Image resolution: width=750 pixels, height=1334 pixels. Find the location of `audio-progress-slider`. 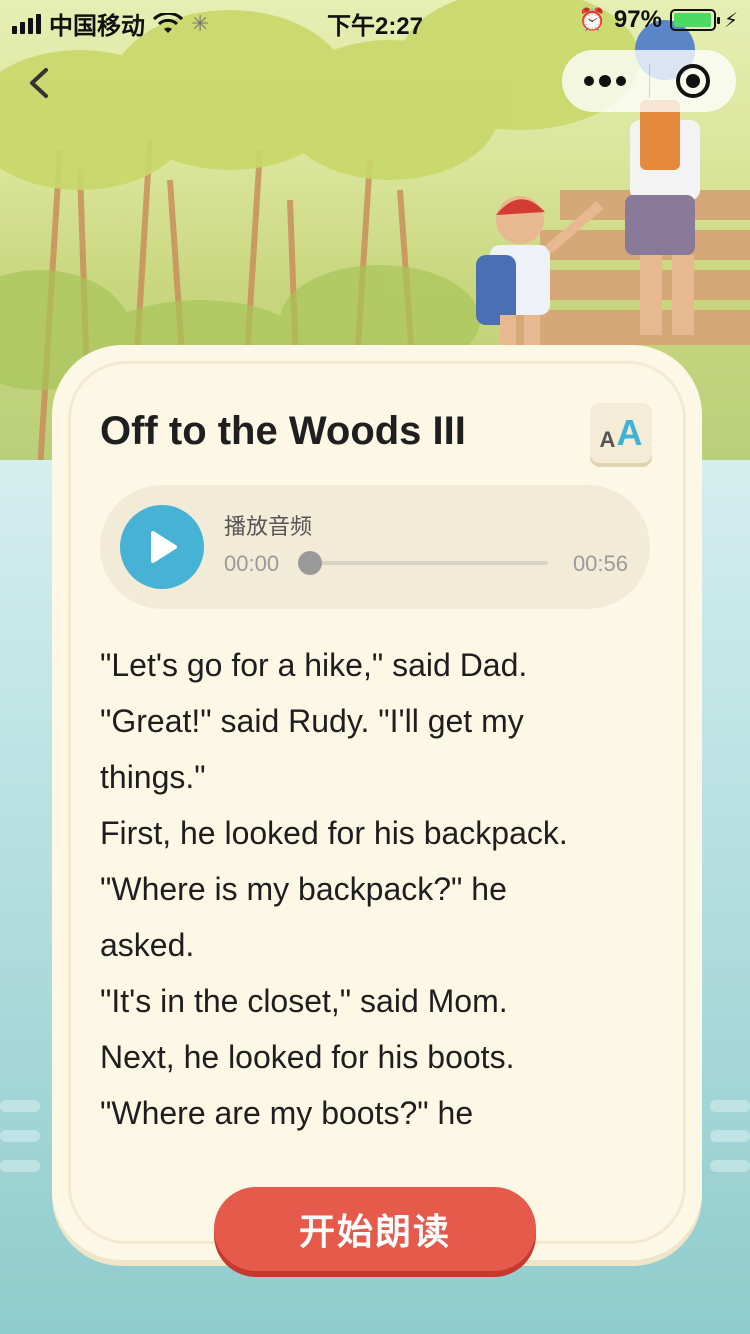

audio-progress-slider is located at coordinates (423, 563).